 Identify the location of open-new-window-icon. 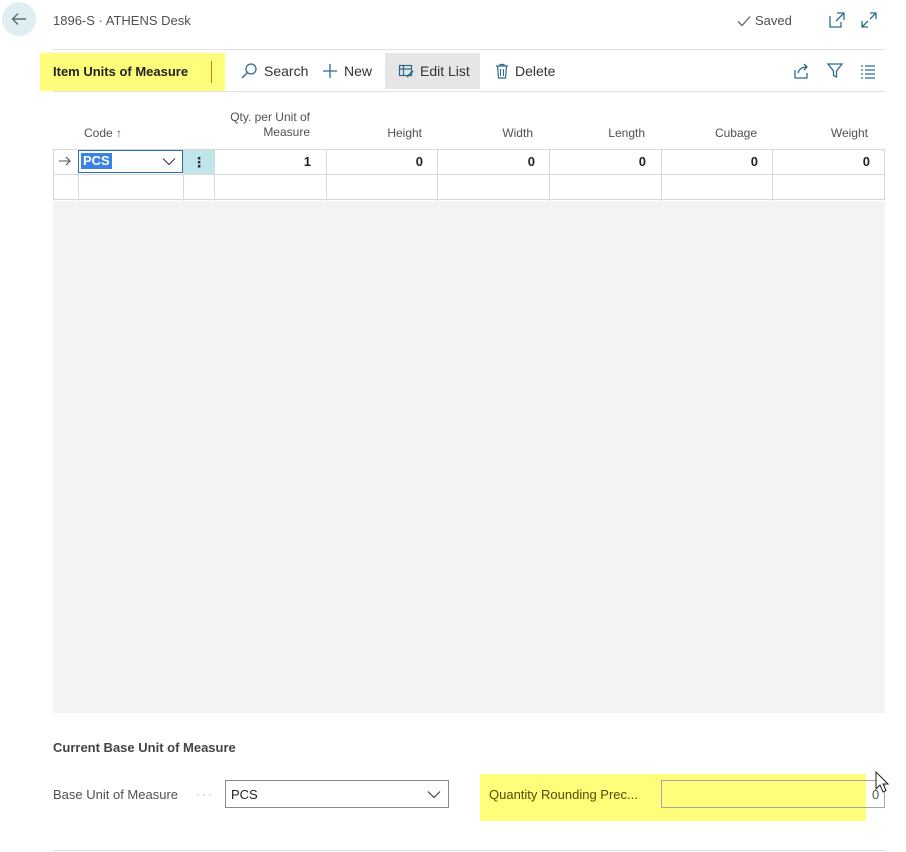
(837, 20).